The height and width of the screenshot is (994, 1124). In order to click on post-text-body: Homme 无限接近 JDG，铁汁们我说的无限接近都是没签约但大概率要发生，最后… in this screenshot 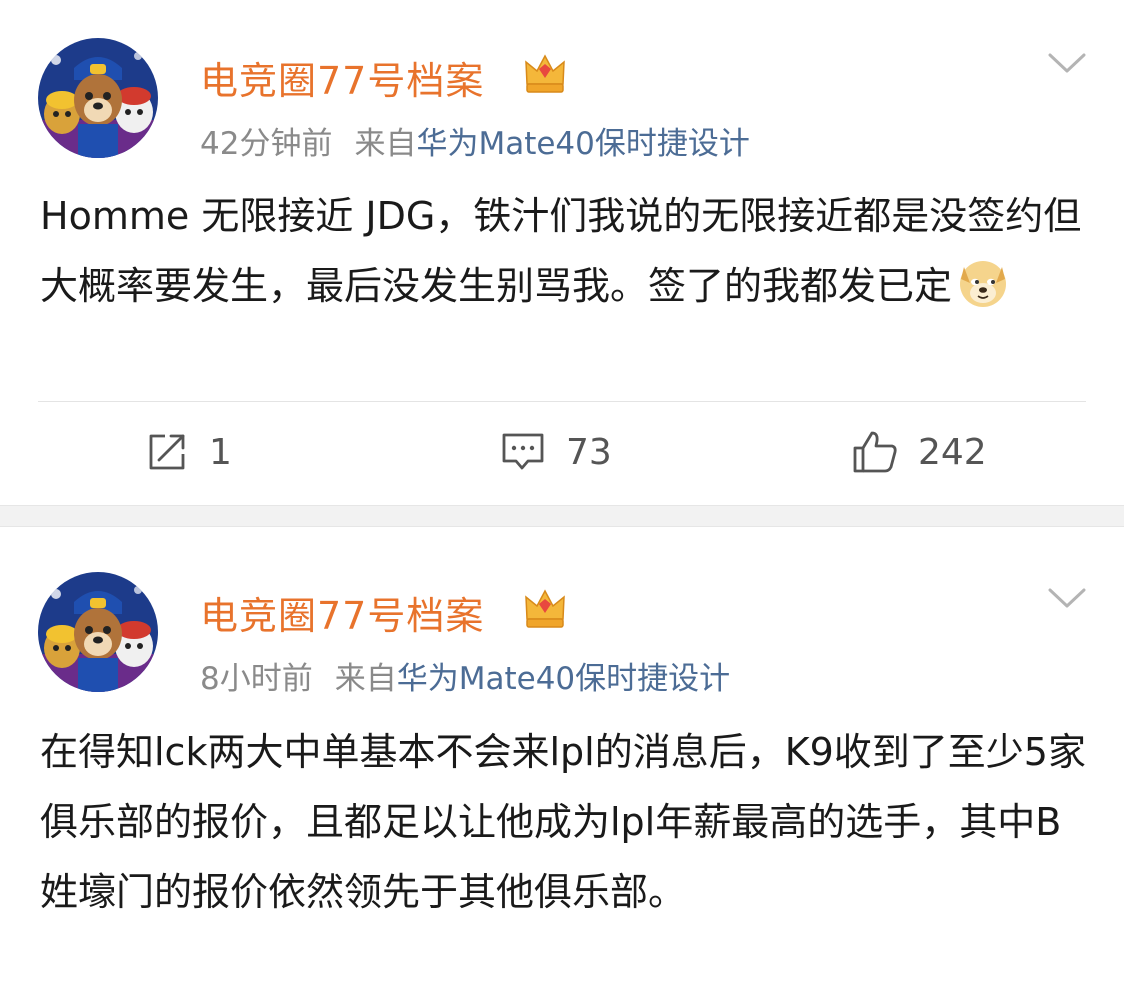, I will do `click(561, 251)`.